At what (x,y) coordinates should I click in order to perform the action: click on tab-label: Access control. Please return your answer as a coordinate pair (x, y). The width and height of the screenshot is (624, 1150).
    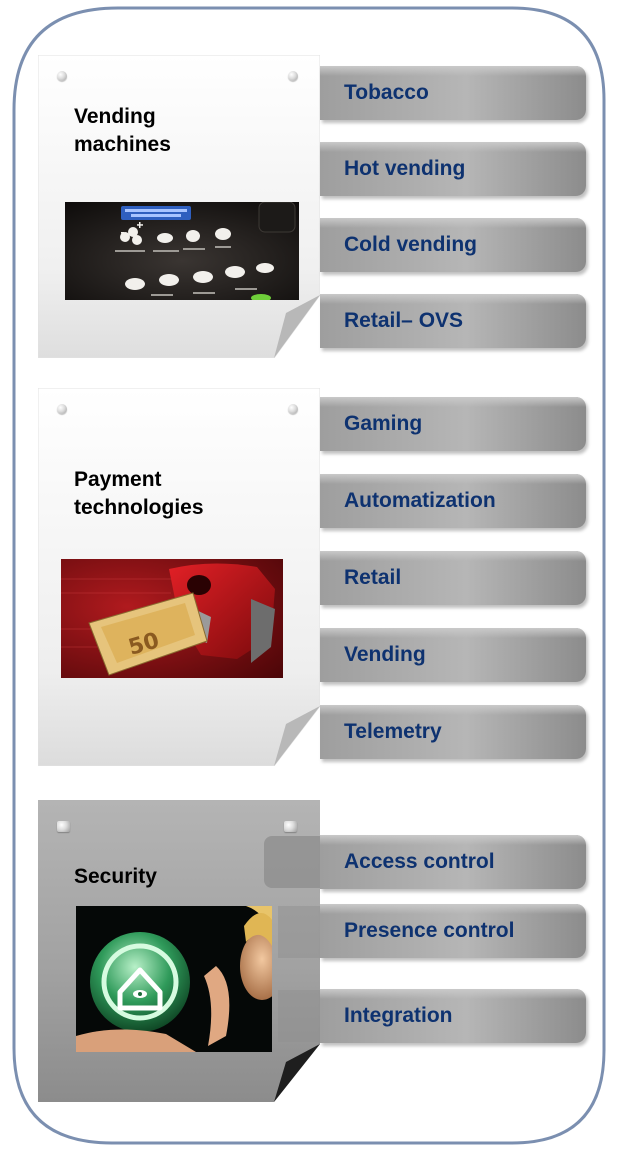
    Looking at the image, I should click on (419, 861).